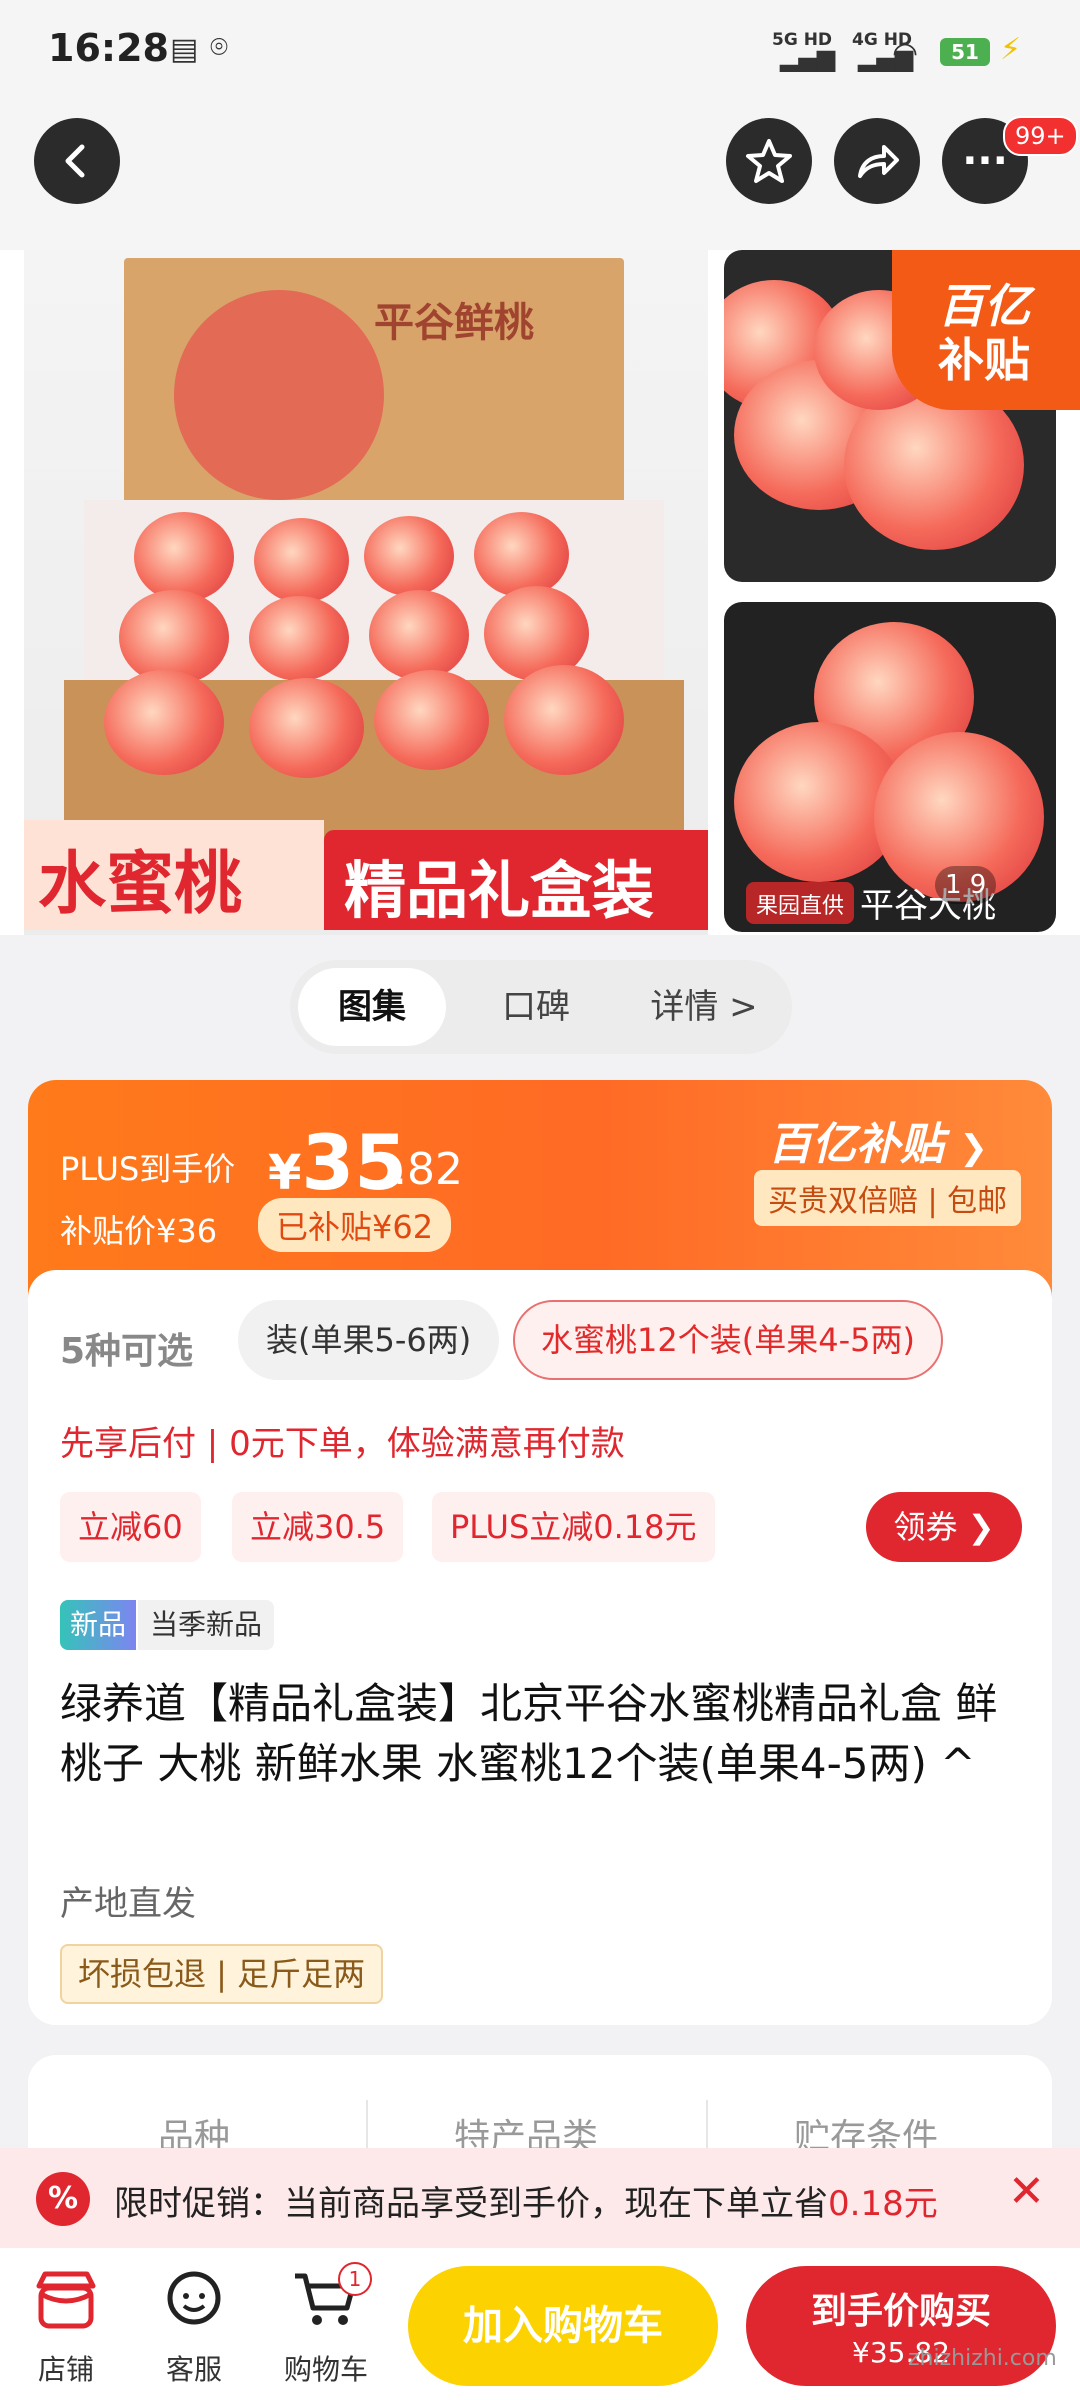 The width and height of the screenshot is (1080, 2400). I want to click on spec-option-selected: 水蜜桃12个装(单果4-5两), so click(728, 1340).